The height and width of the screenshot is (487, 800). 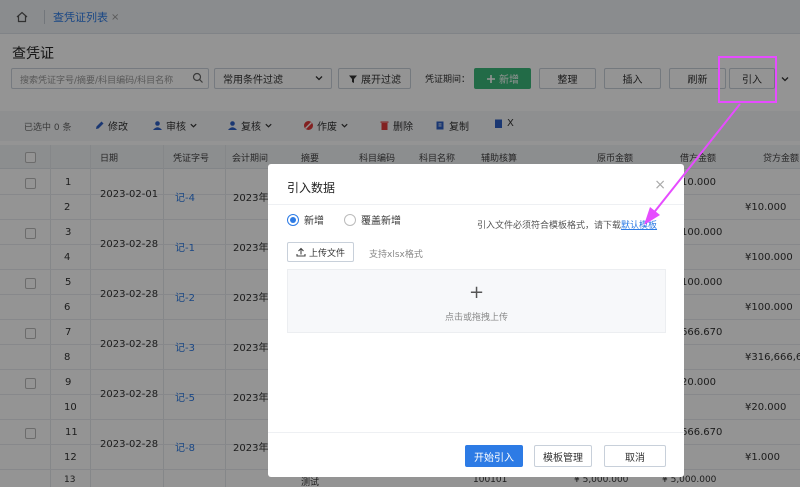 What do you see at coordinates (692, 164) in the screenshot?
I see `annotation-arrow` at bounding box center [692, 164].